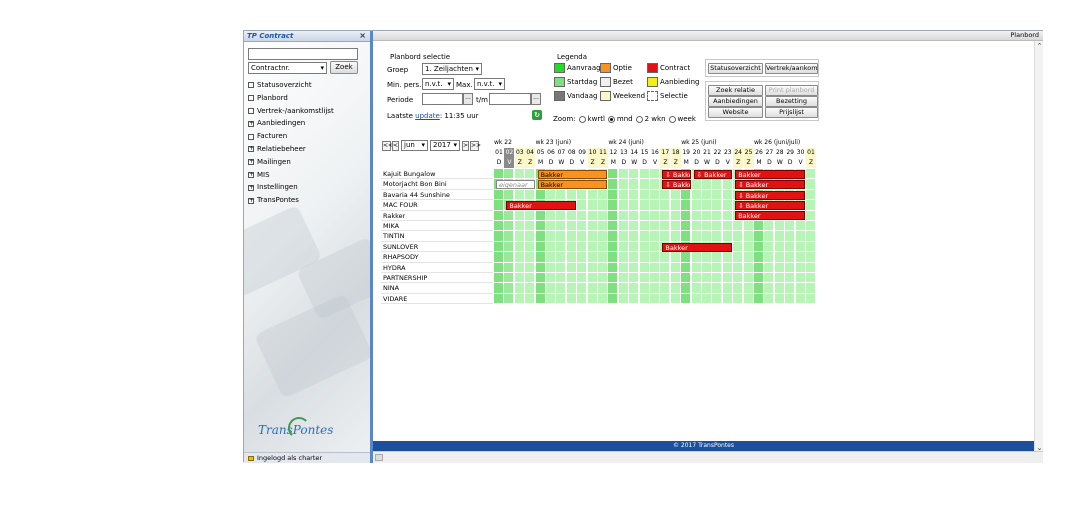 The image size is (1080, 520). What do you see at coordinates (437, 299) in the screenshot?
I see `boat-name: VIDARE` at bounding box center [437, 299].